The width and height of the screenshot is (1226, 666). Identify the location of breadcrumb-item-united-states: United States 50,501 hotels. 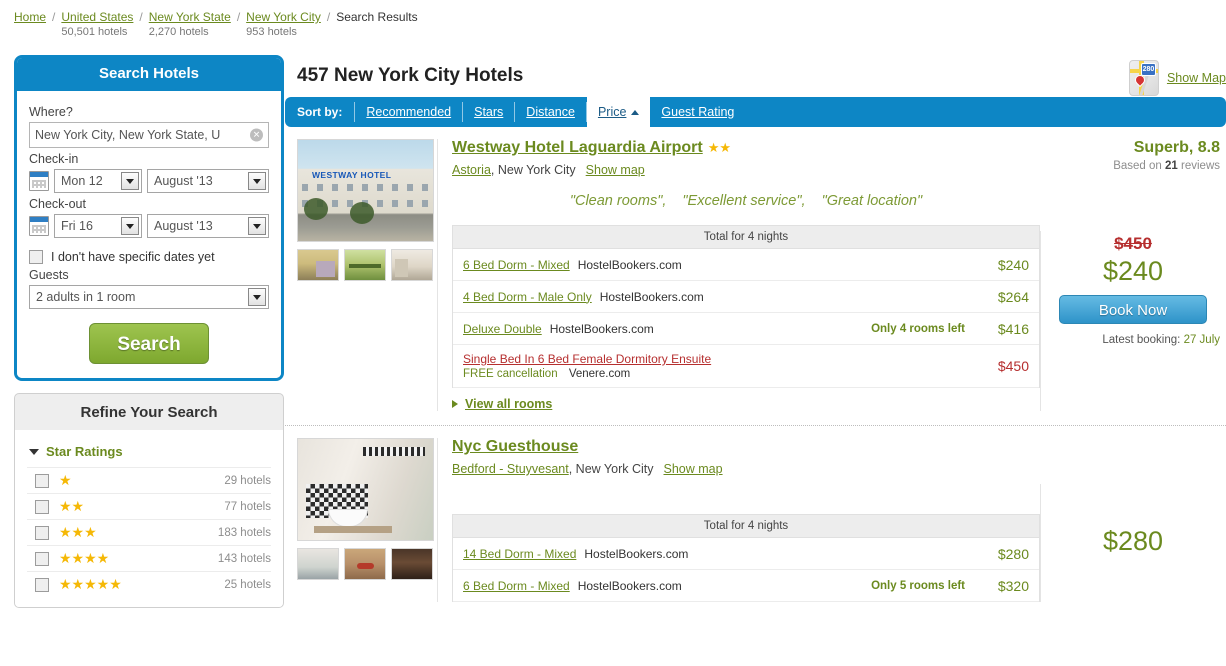
(97, 24).